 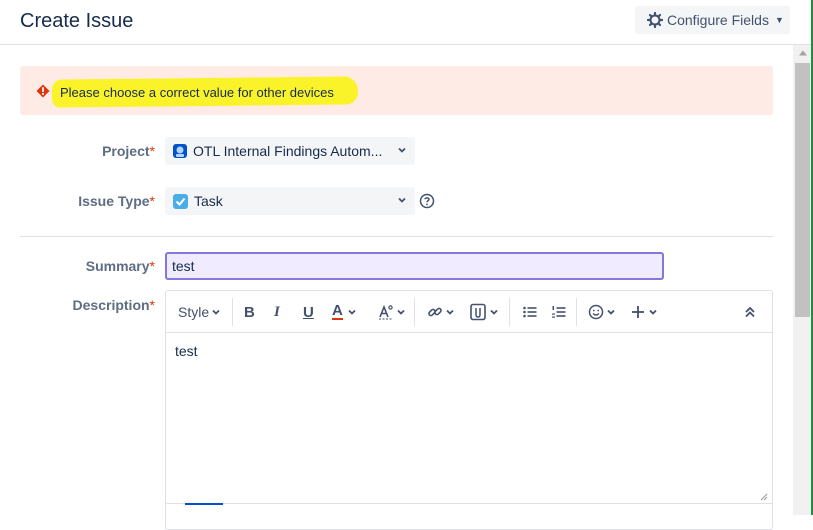 I want to click on insert-more-icon, so click(x=638, y=312).